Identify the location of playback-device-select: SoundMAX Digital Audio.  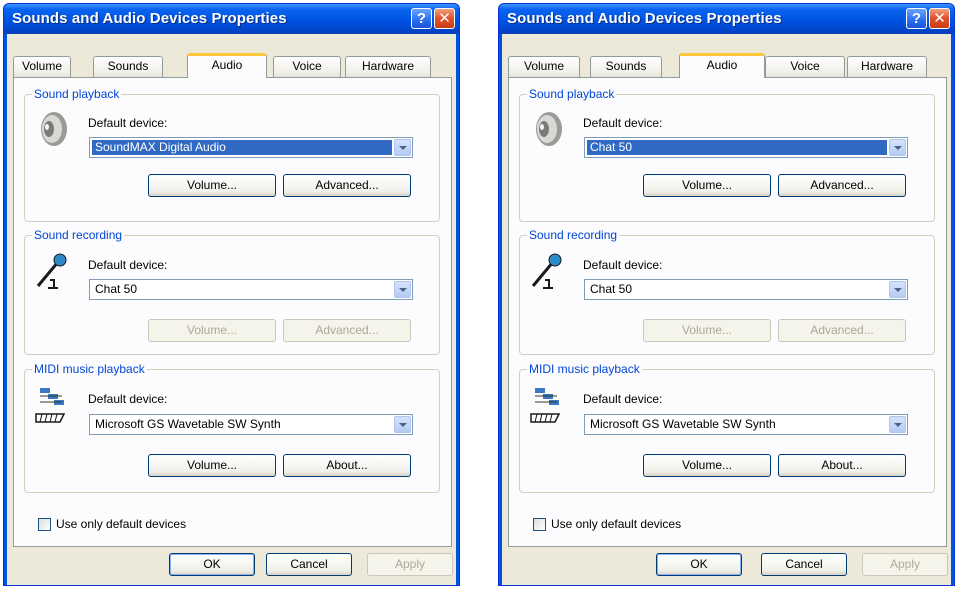
(251, 147).